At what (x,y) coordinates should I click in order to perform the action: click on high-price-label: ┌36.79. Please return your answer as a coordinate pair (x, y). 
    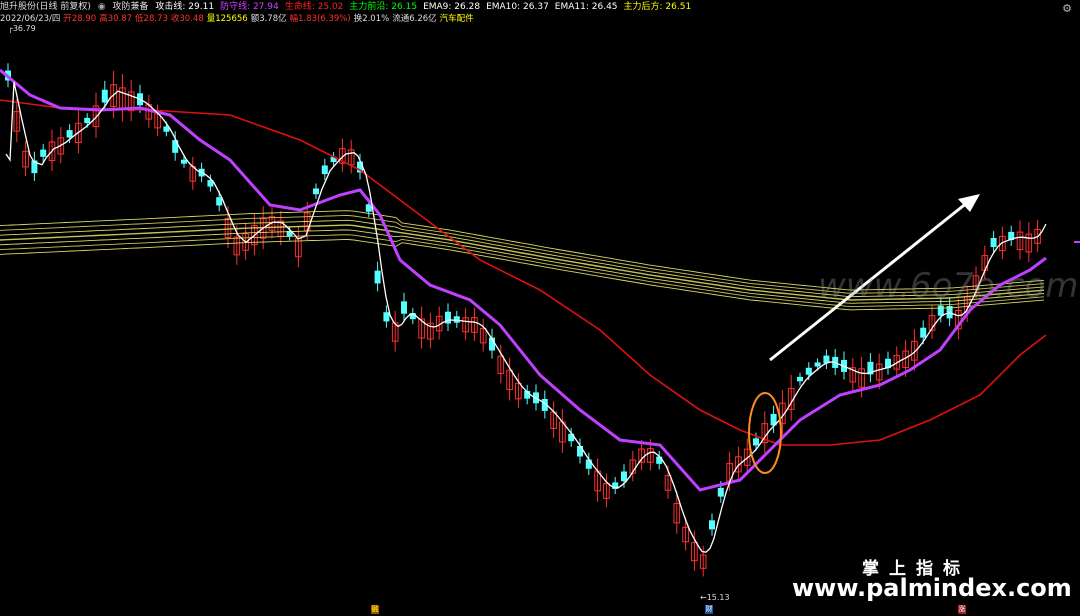
    Looking at the image, I should click on (22, 28).